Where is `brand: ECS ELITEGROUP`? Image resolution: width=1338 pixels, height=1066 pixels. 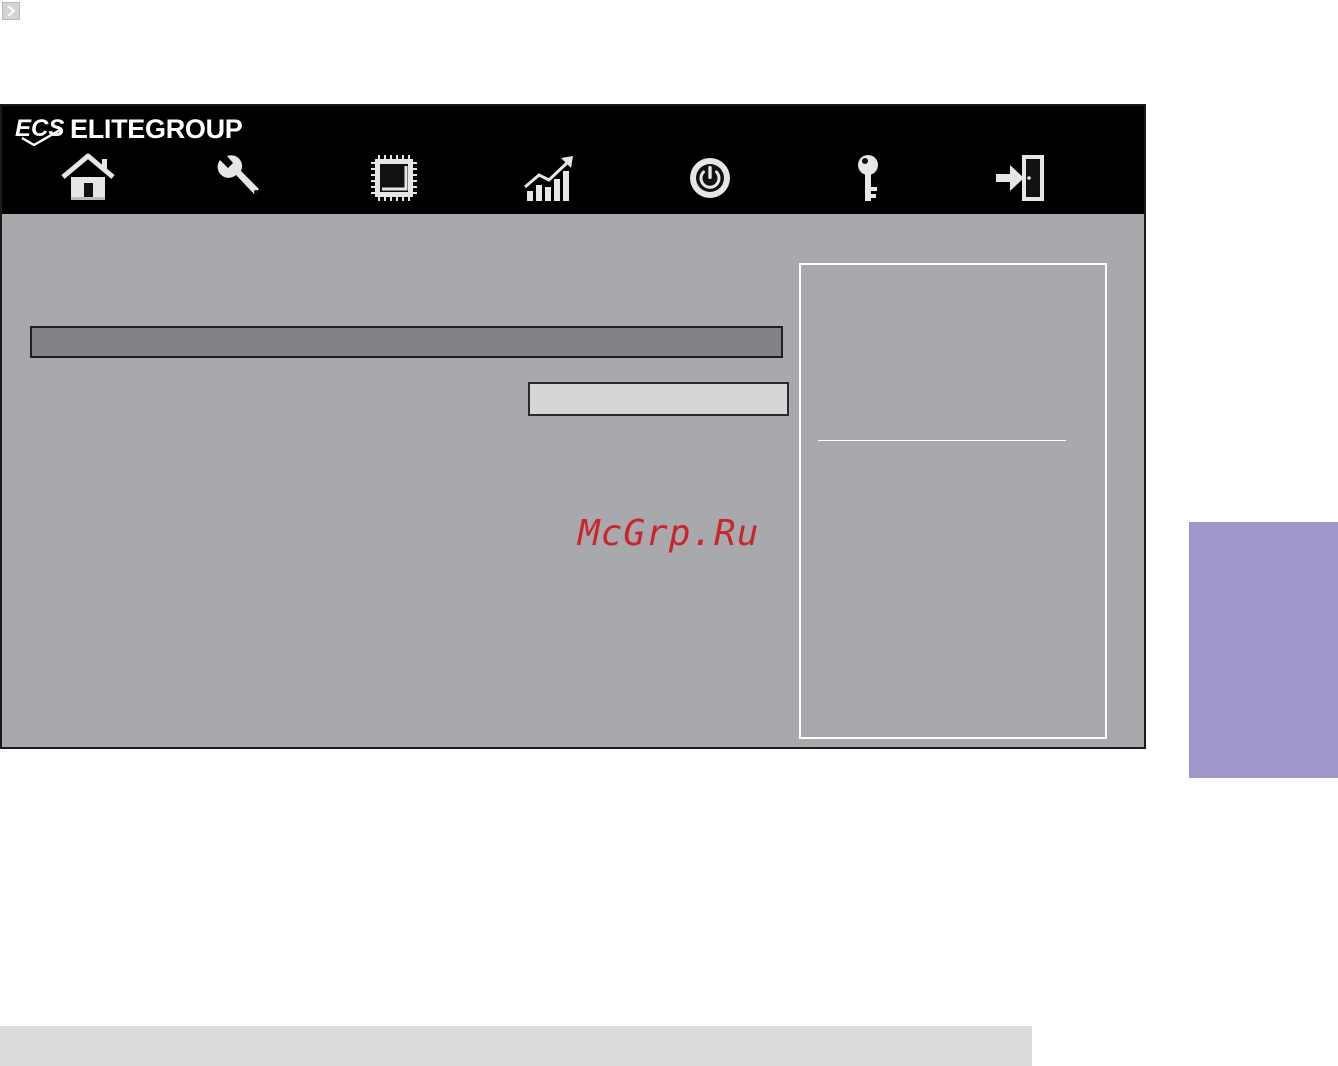
brand: ECS ELITEGROUP is located at coordinates (128, 129).